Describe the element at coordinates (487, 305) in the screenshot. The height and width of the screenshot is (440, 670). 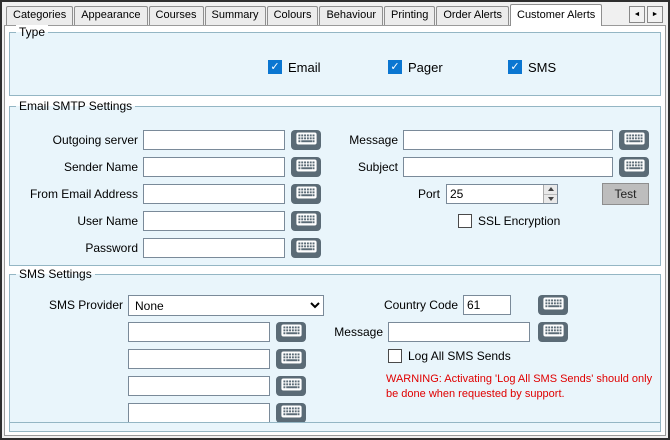
I see `country-code-input` at that location.